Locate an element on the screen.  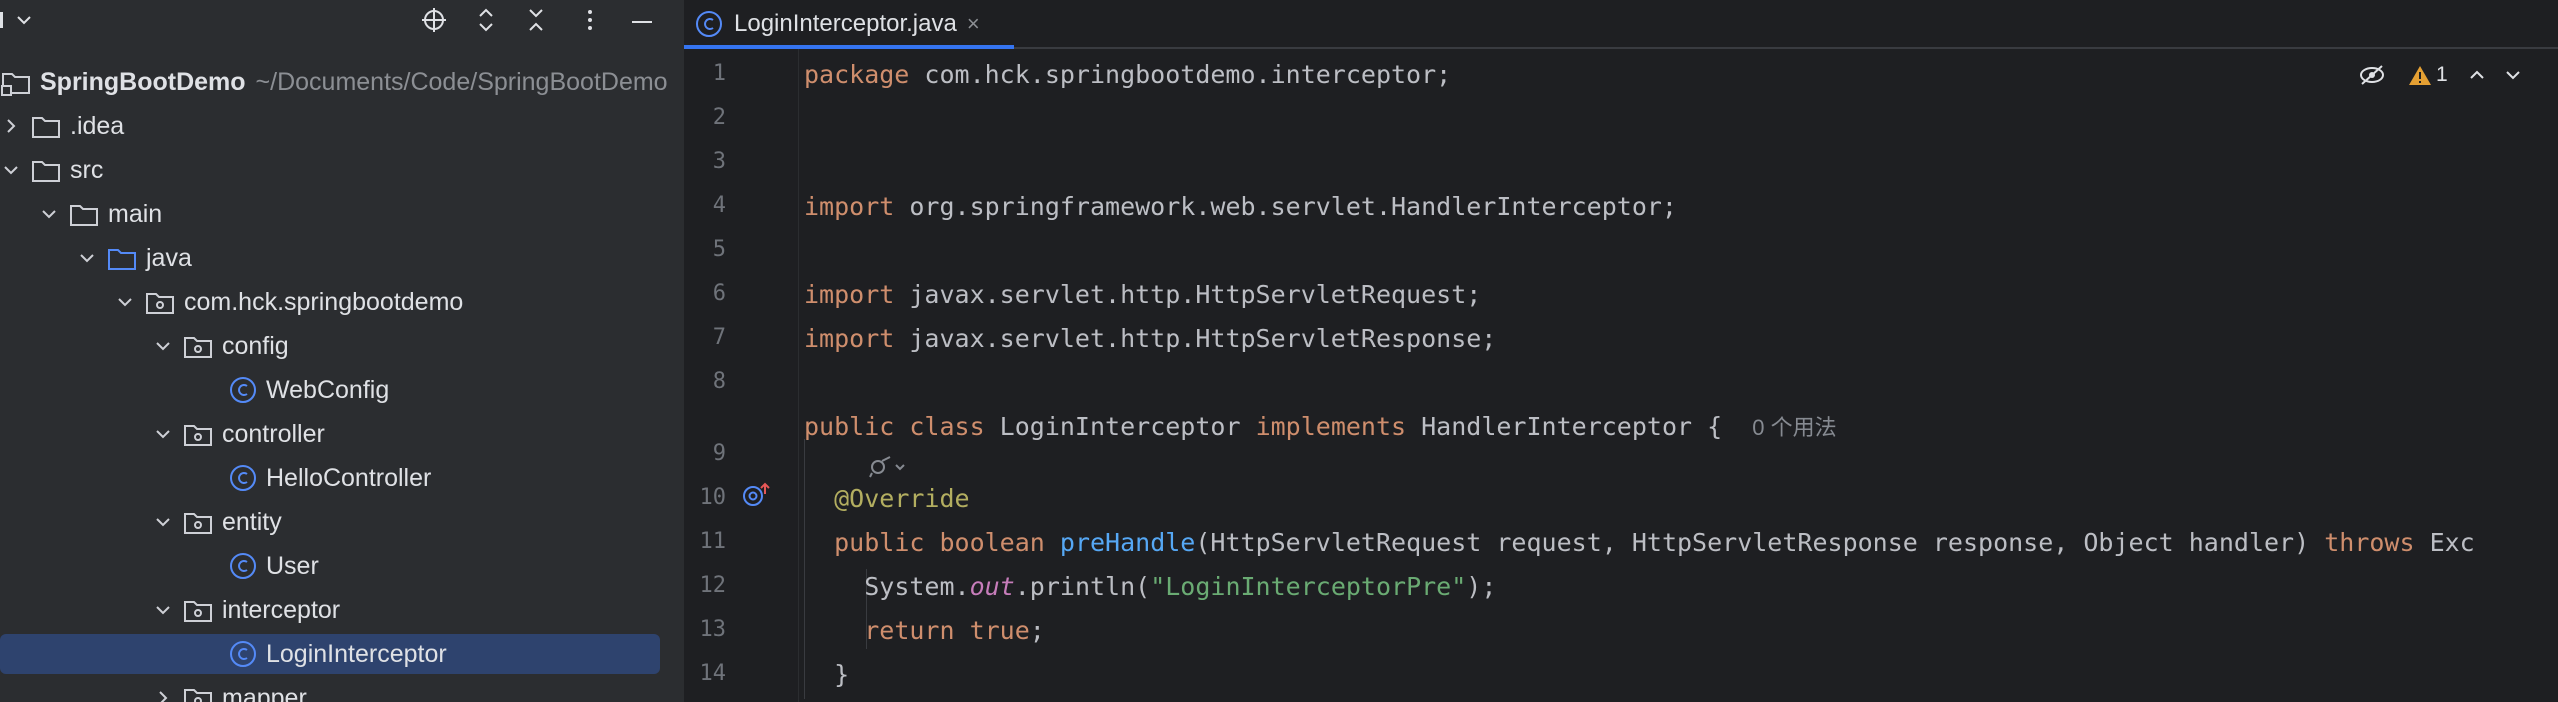
tree-item-label: LoginInterceptor is located at coordinates (356, 653).